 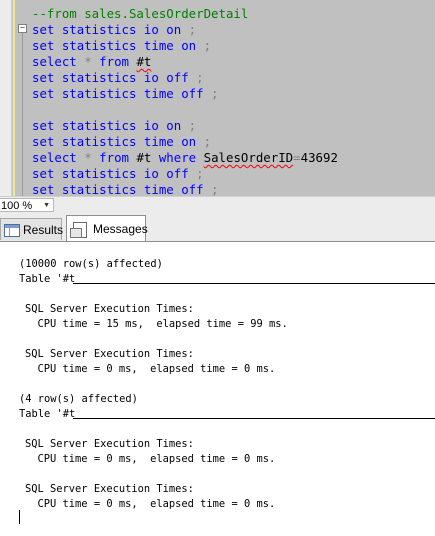 I want to click on tab-results: Results, so click(x=32, y=229).